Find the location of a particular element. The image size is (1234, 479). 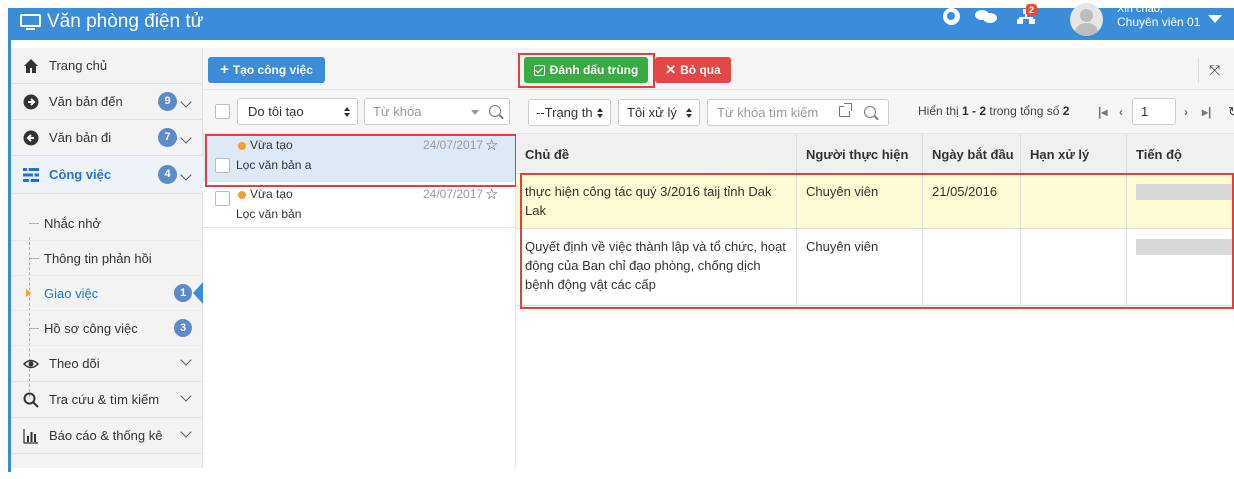

create-task-button: + Tạo công việc is located at coordinates (266, 70).